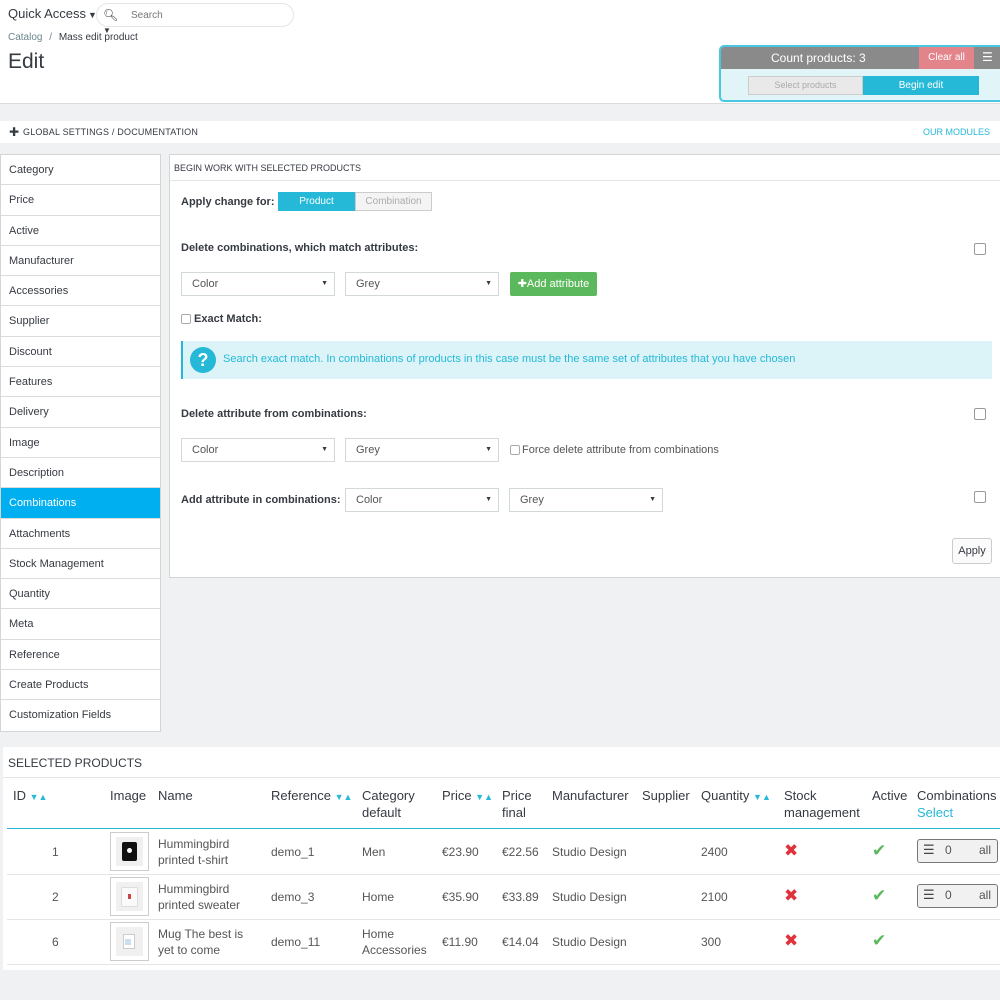 The image size is (1000, 1000). I want to click on panel-heading: BEGIN WORK WITH SELECTED PRODUCTS, so click(585, 168).